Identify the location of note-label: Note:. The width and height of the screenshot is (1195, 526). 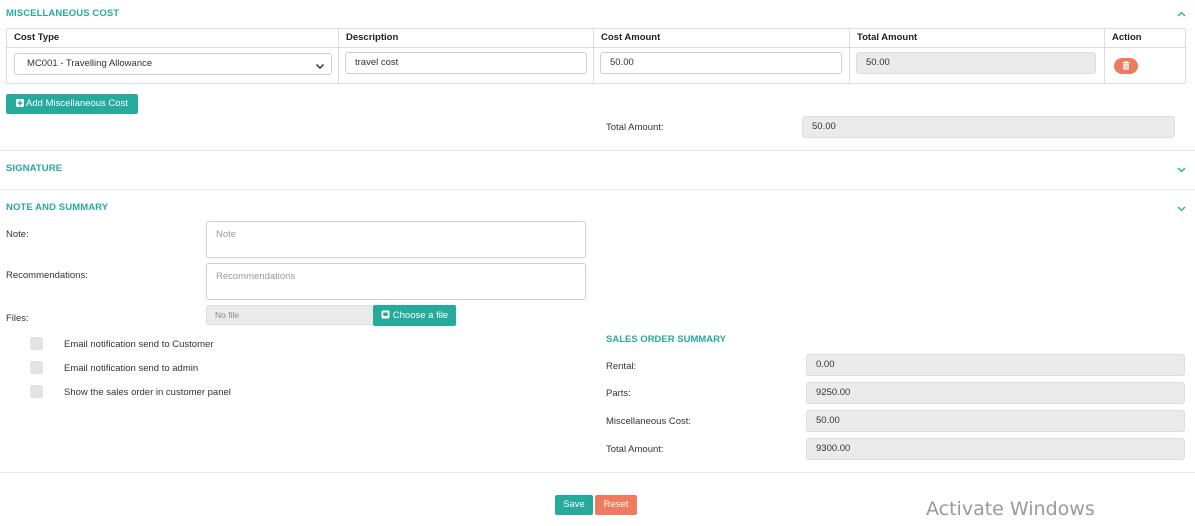
(17, 234).